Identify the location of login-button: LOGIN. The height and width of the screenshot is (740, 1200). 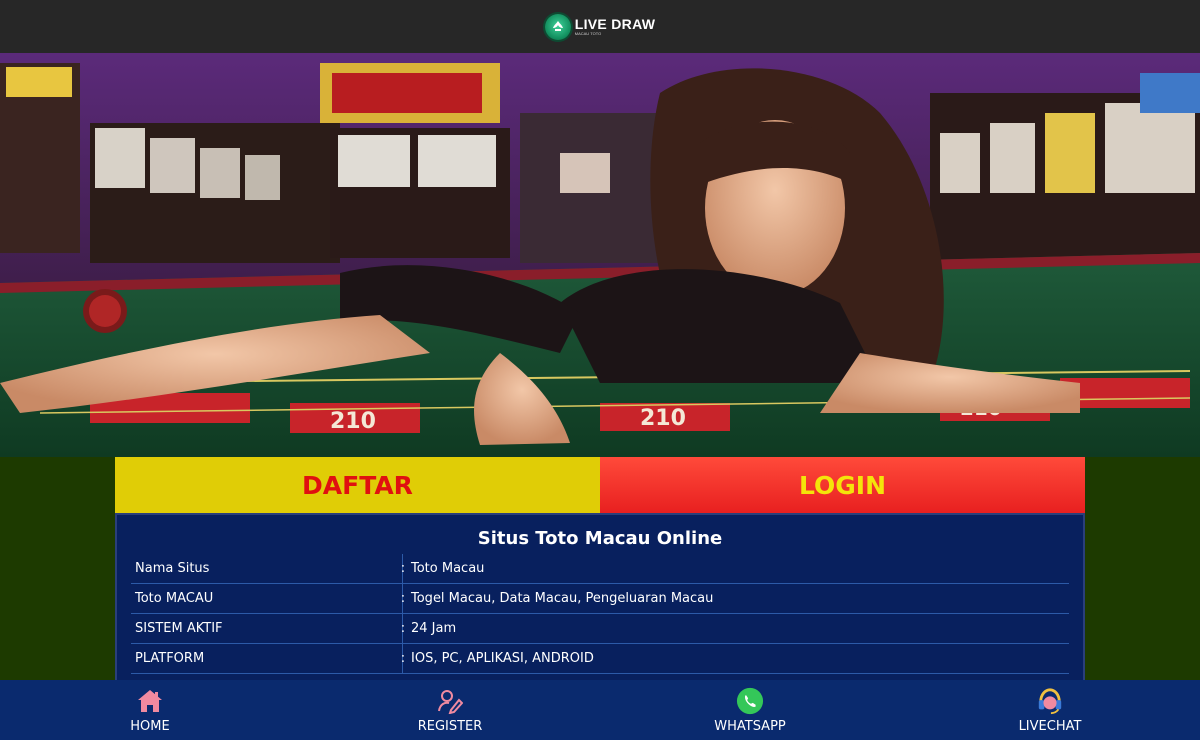
(842, 485).